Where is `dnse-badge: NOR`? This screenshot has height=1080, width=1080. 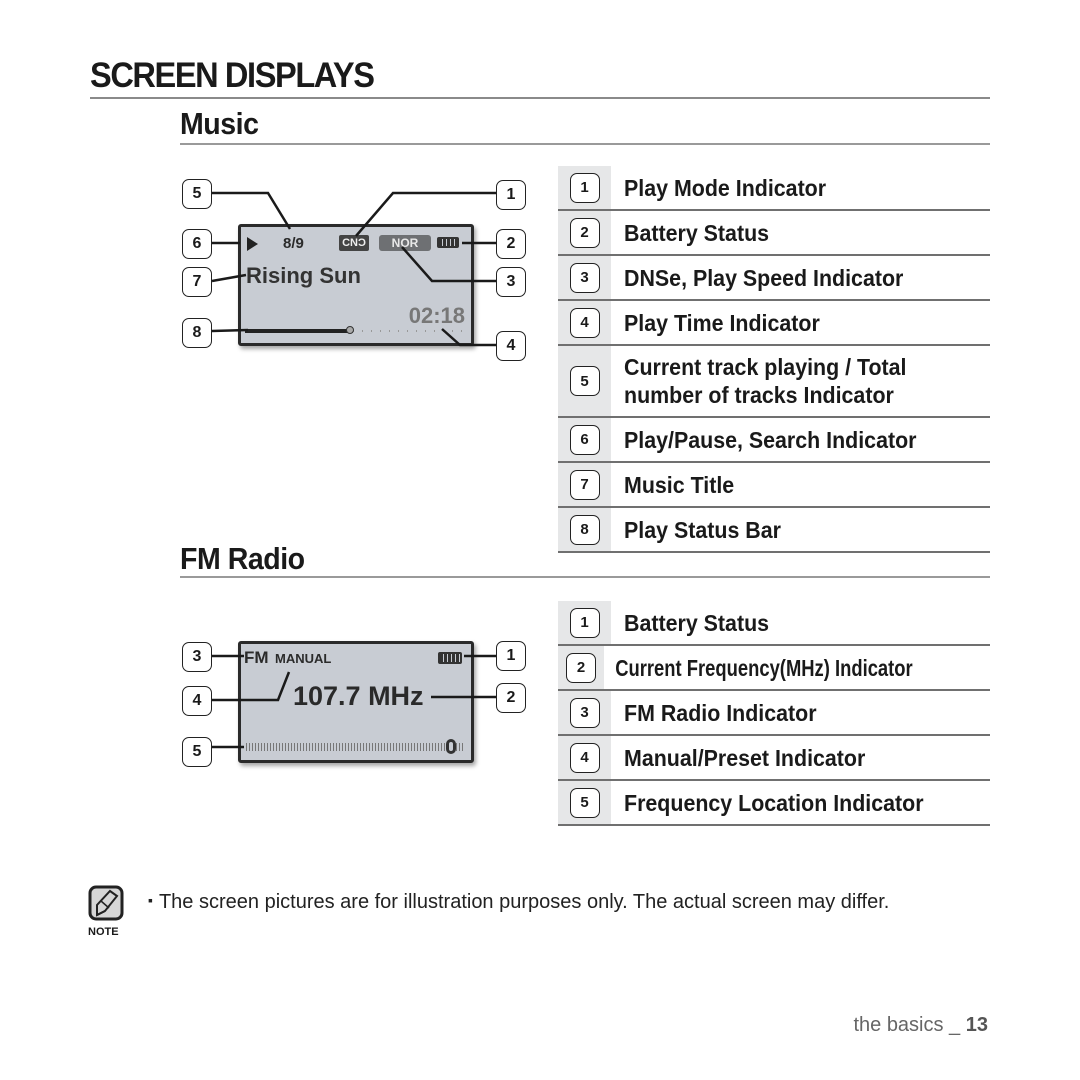
dnse-badge: NOR is located at coordinates (405, 243).